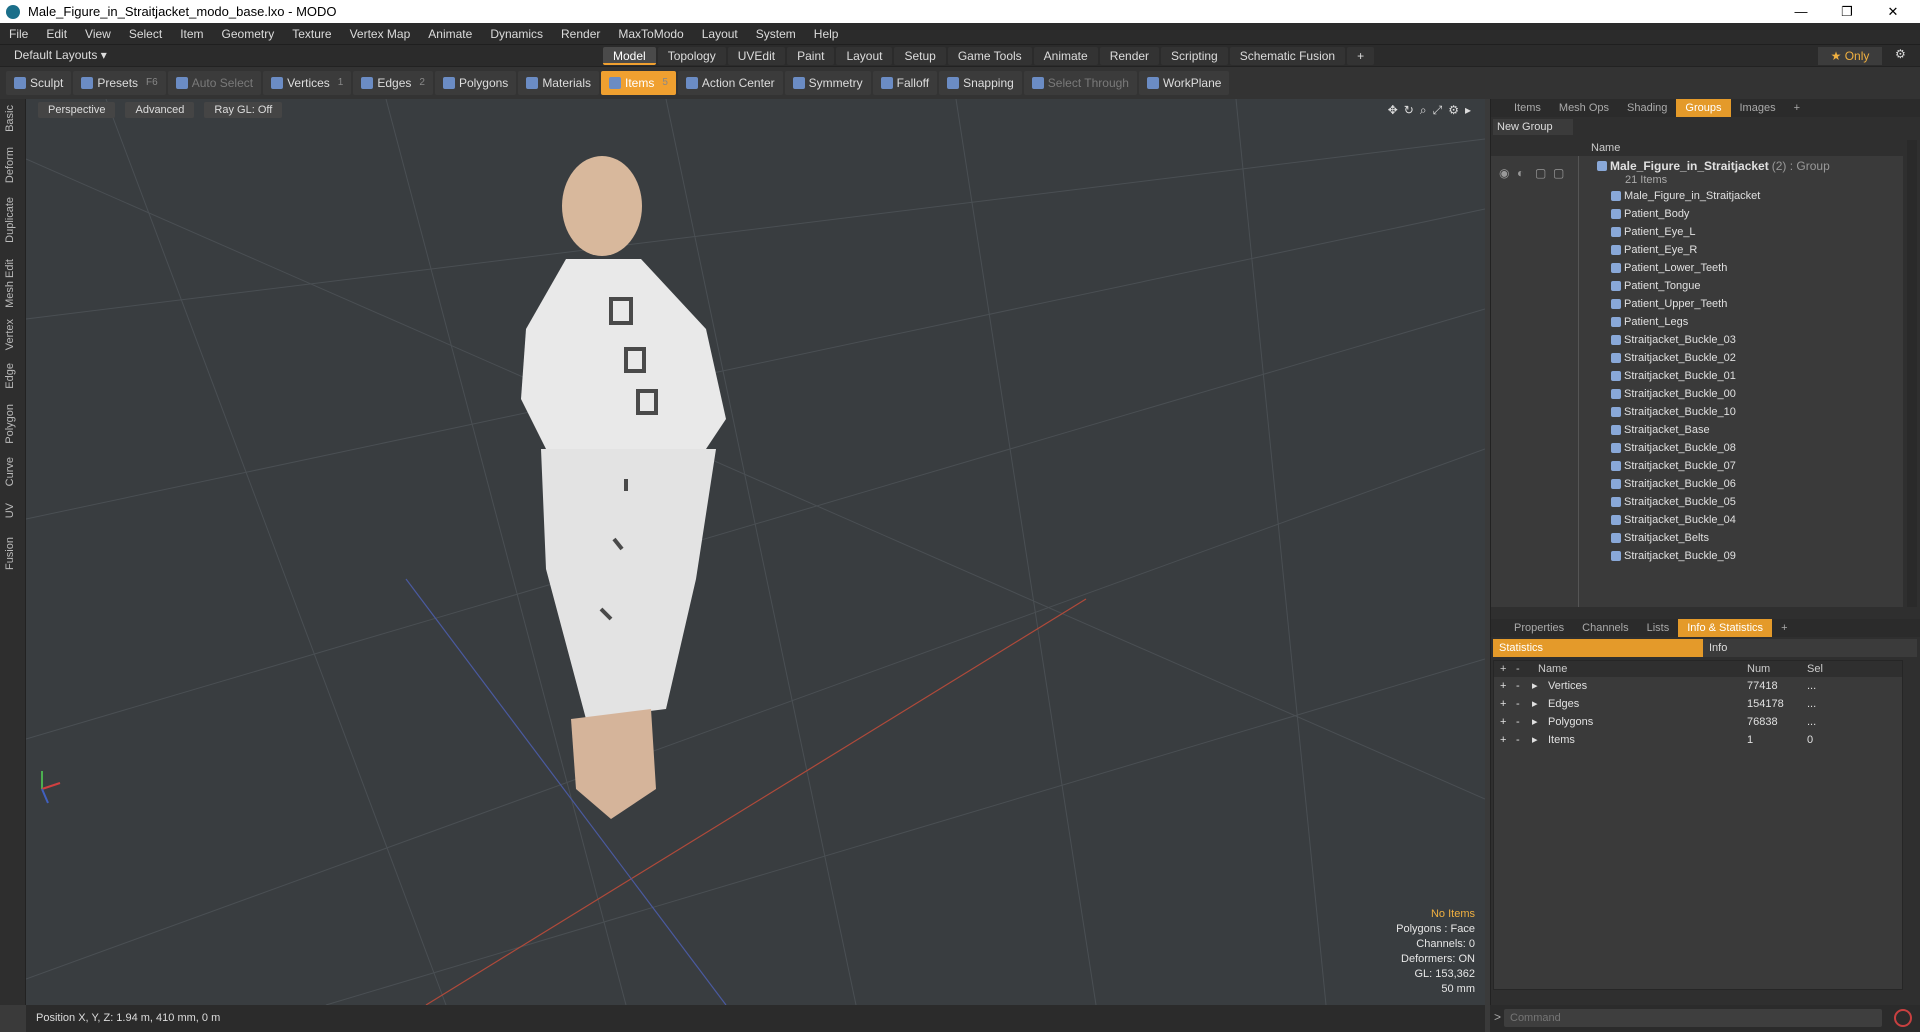  Describe the element at coordinates (1673, 556) in the screenshot. I see `list-item: Straitjacket_Buckle_09` at that location.